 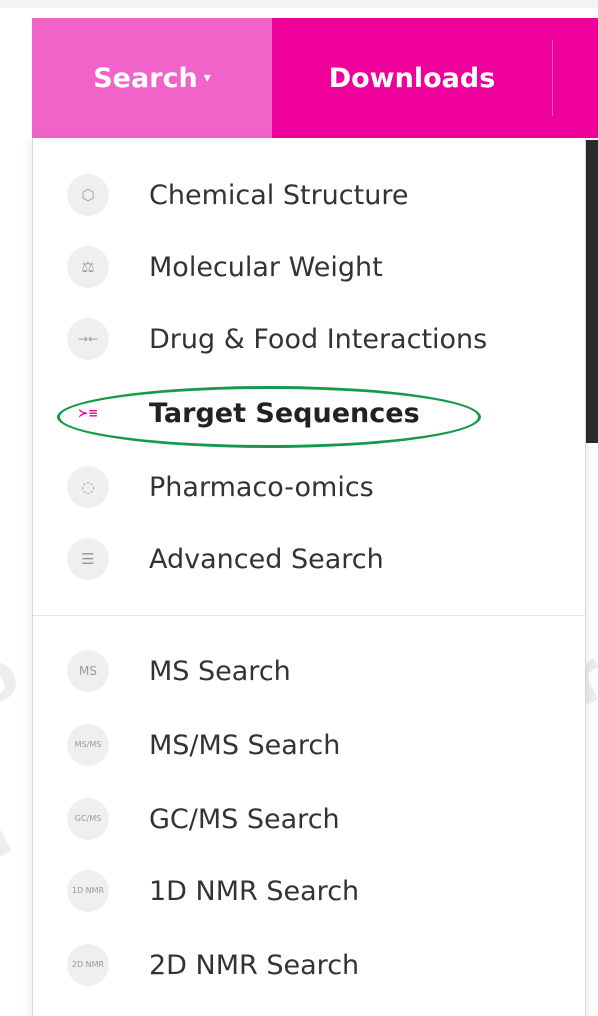 What do you see at coordinates (266, 267) in the screenshot?
I see `menu-item-label: Molecular Weight` at bounding box center [266, 267].